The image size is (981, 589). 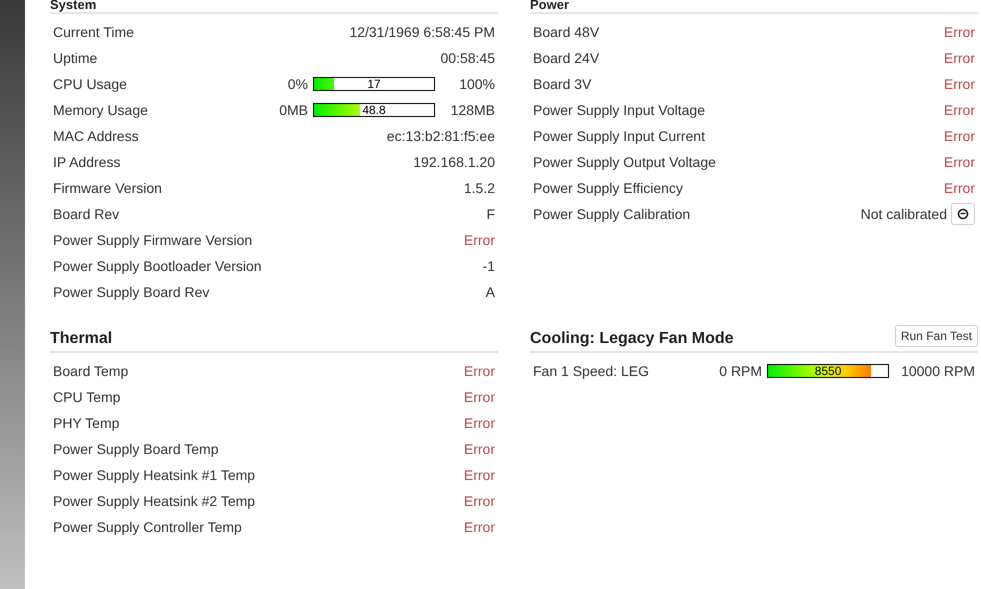 I want to click on row-label: MAC Address, so click(x=96, y=136).